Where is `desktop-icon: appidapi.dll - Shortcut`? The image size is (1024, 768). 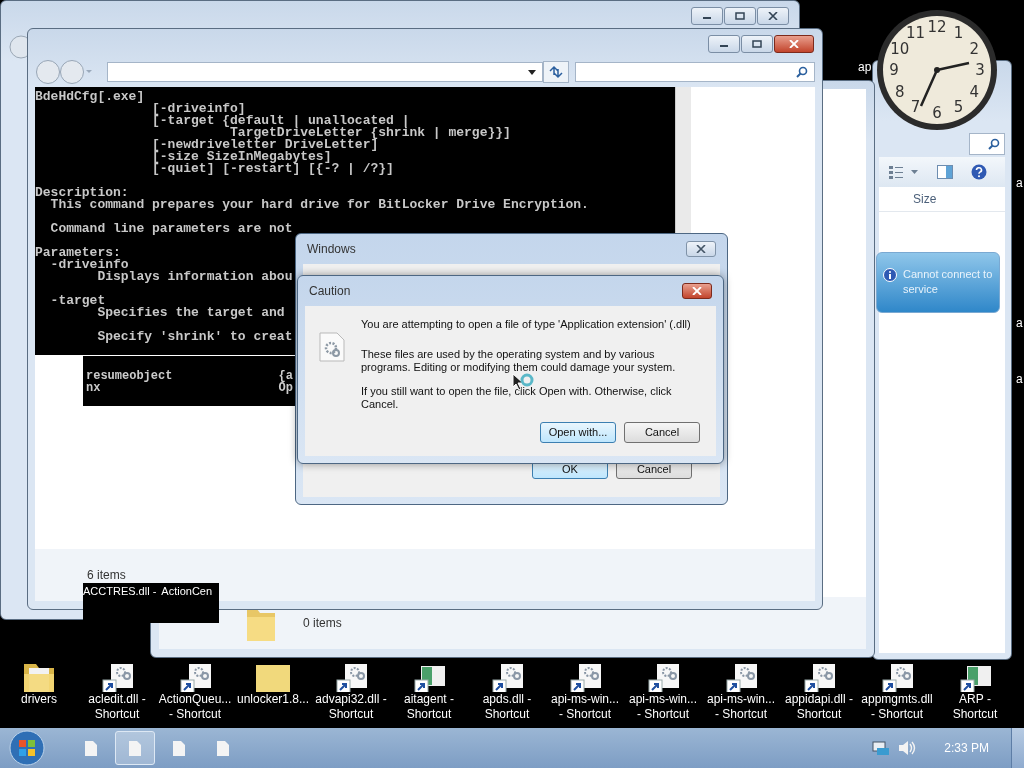
desktop-icon: appidapi.dll - Shortcut is located at coordinates (819, 692).